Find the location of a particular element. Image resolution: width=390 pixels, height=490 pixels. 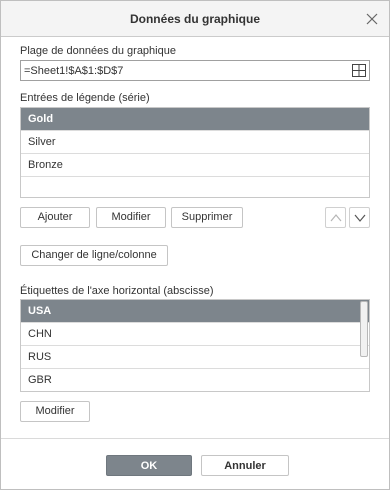

grid-icon is located at coordinates (359, 70).